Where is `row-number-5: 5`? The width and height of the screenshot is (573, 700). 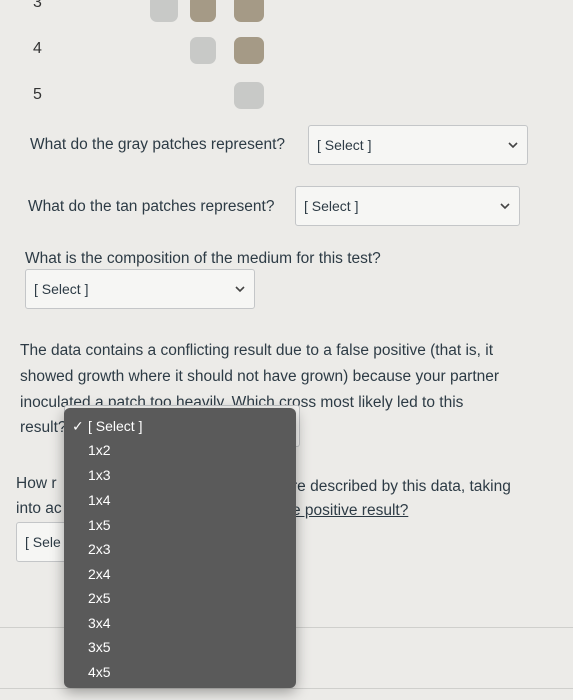
row-number-5: 5 is located at coordinates (37, 94).